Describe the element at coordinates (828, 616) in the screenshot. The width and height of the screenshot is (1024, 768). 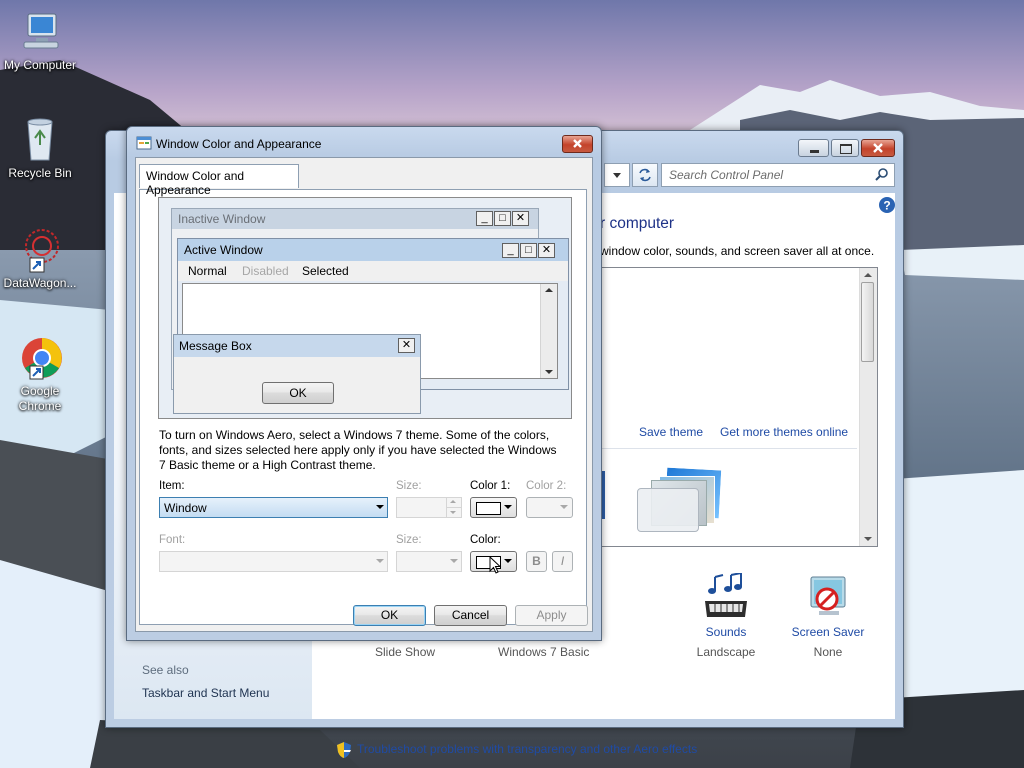
I see `screen-saver-item: Screen Saver None` at that location.